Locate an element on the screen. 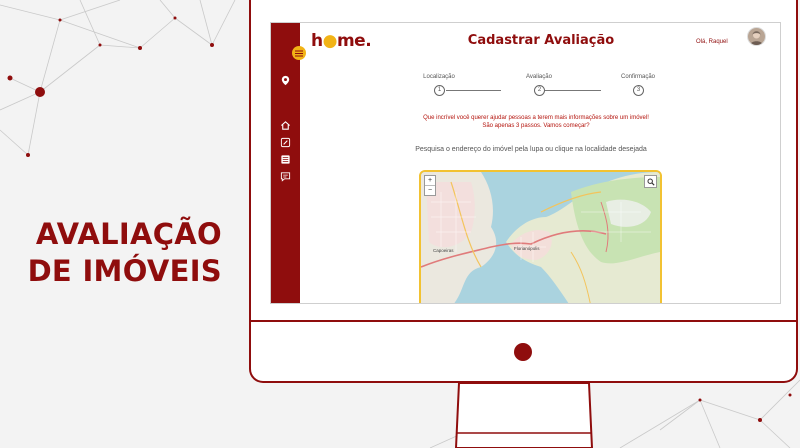  map-tiles is located at coordinates (540, 237).